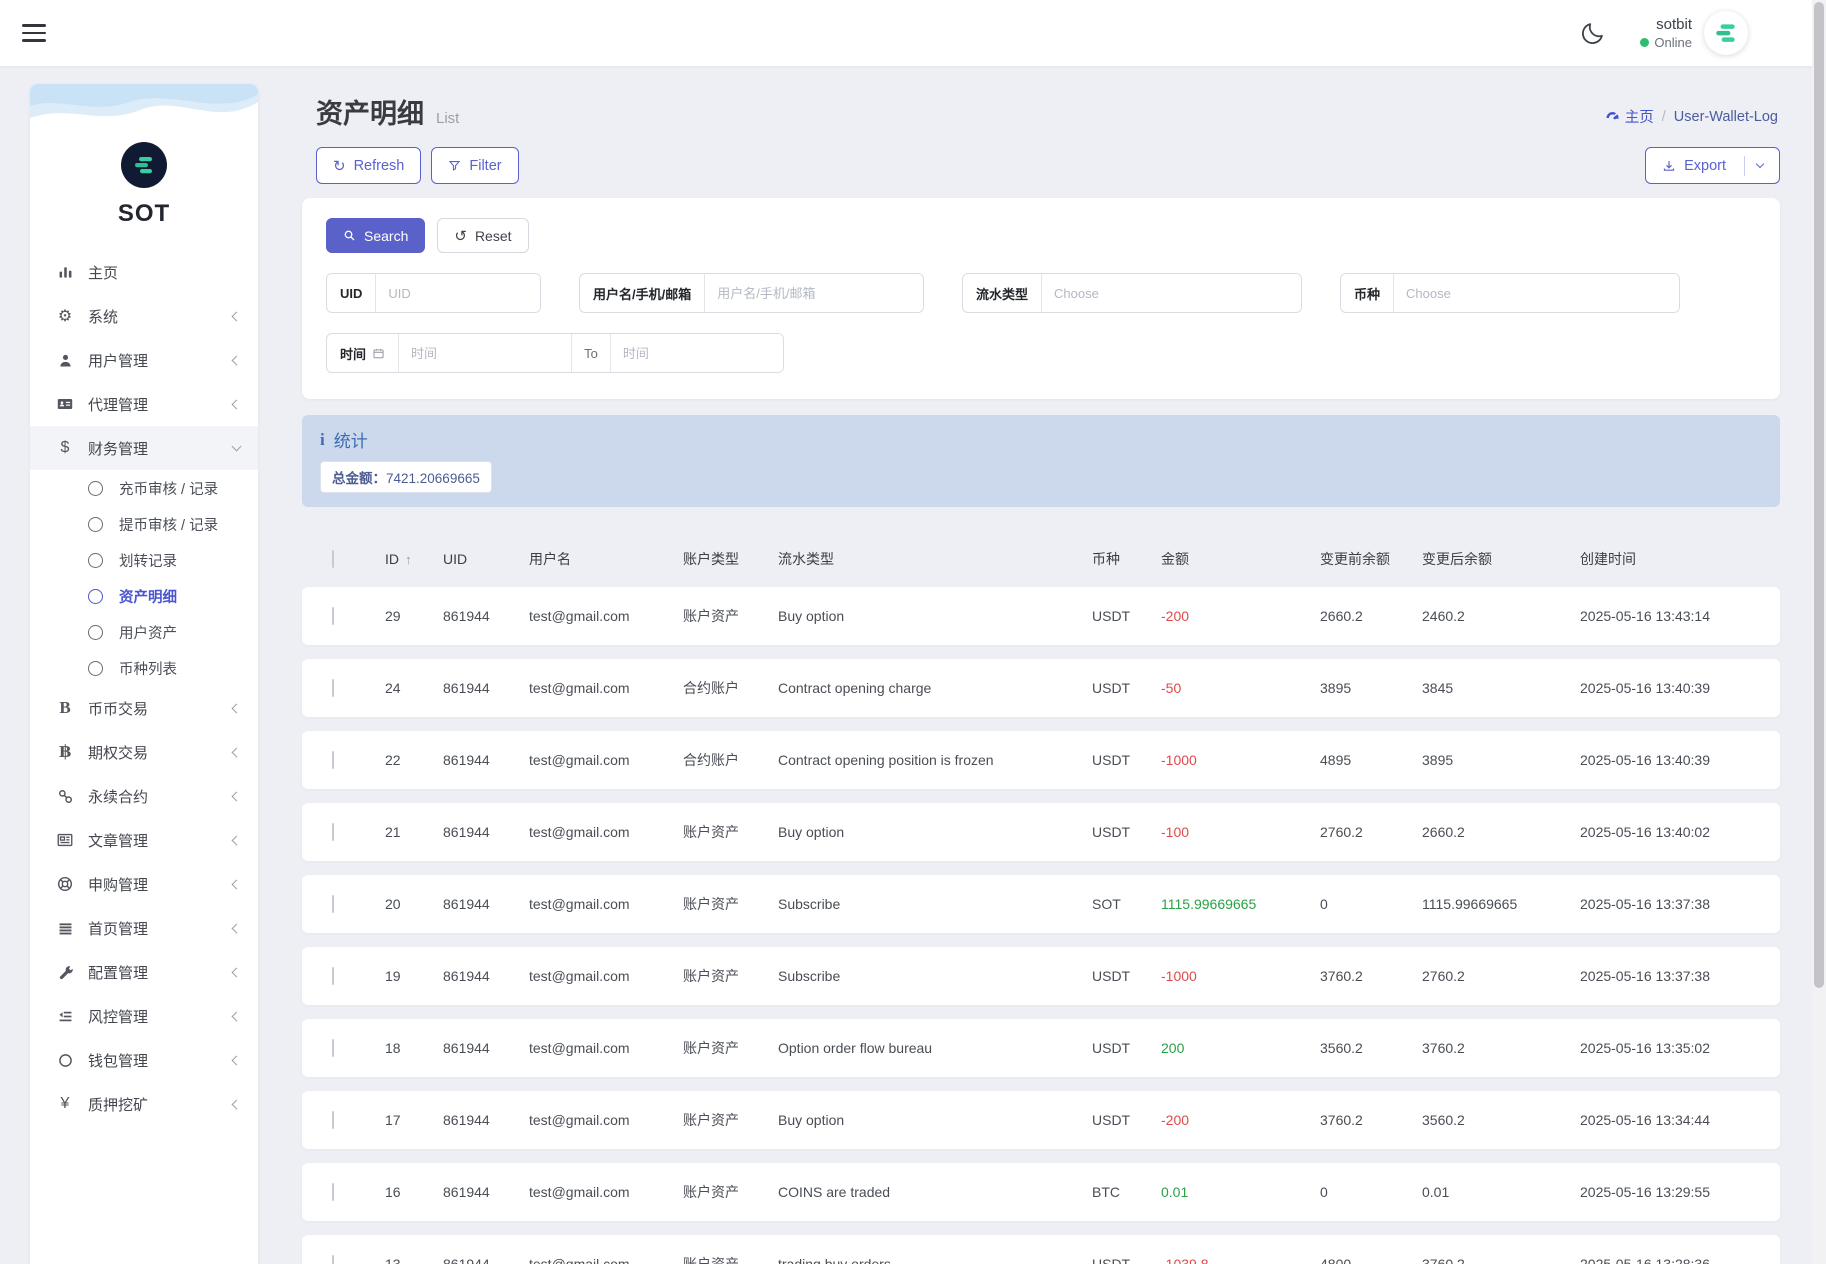  Describe the element at coordinates (1754, 165) in the screenshot. I see `export-dropdown-caret` at that location.